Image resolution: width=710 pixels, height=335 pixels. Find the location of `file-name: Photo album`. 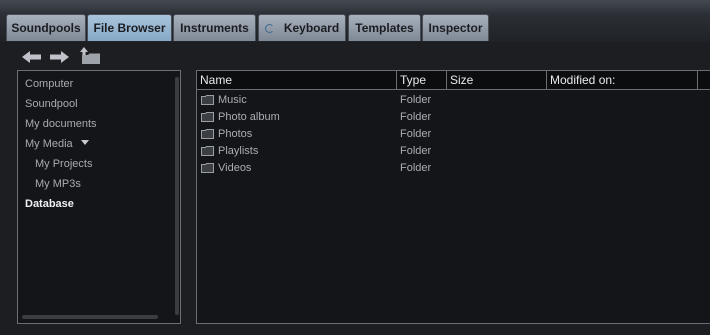

file-name: Photo album is located at coordinates (249, 117).